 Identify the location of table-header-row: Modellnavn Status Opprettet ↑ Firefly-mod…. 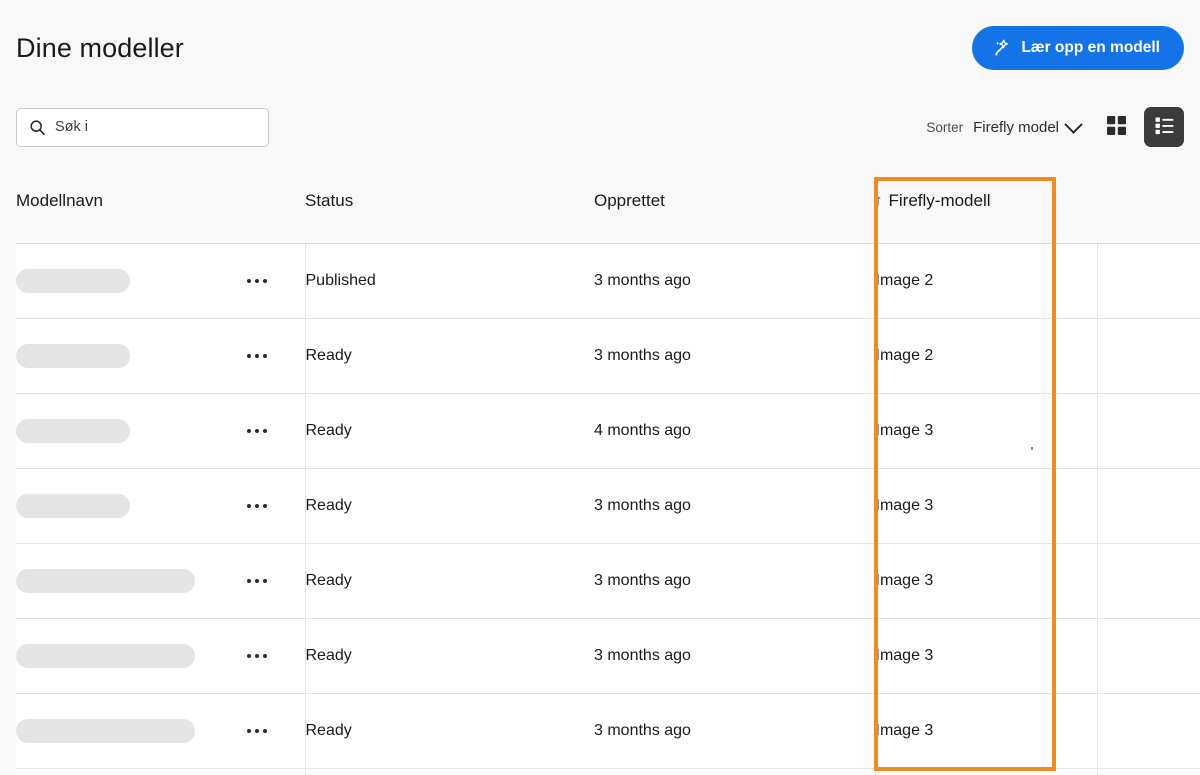
(608, 201).